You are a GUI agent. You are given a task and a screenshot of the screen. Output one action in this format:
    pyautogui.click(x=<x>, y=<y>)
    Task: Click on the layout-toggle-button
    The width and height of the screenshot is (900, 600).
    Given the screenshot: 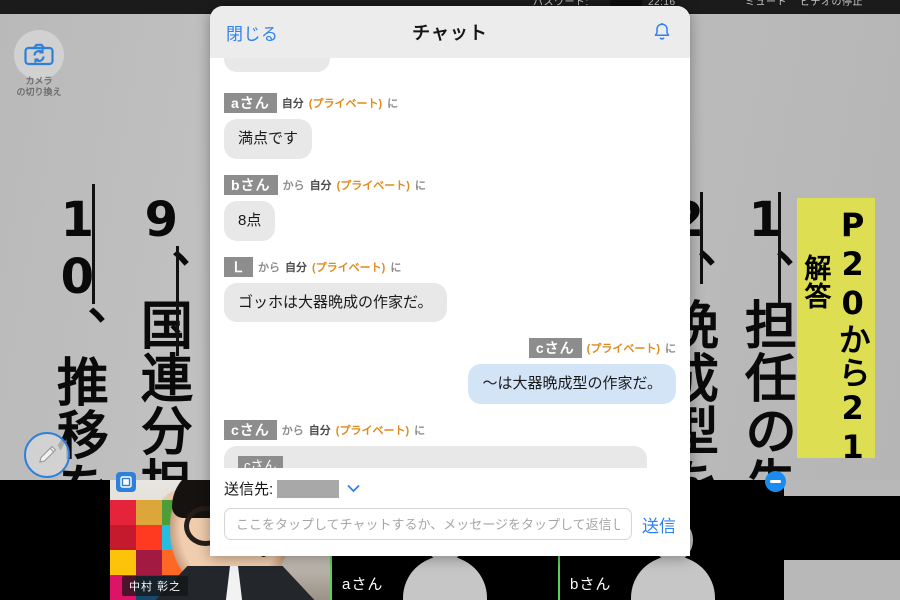 What is the action you would take?
    pyautogui.click(x=126, y=482)
    